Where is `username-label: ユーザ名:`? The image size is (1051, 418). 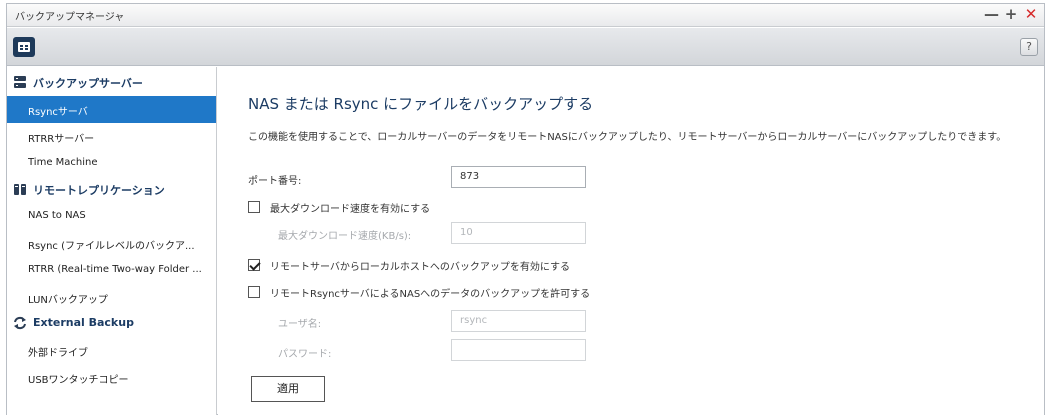
username-label: ユーザ名: is located at coordinates (300, 324).